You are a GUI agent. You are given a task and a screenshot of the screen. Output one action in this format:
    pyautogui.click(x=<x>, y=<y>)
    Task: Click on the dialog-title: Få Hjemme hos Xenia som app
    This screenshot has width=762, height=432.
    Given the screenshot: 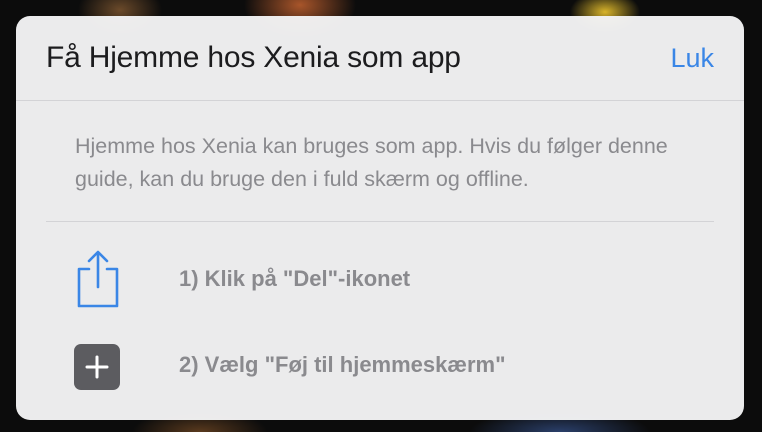 What is the action you would take?
    pyautogui.click(x=253, y=57)
    